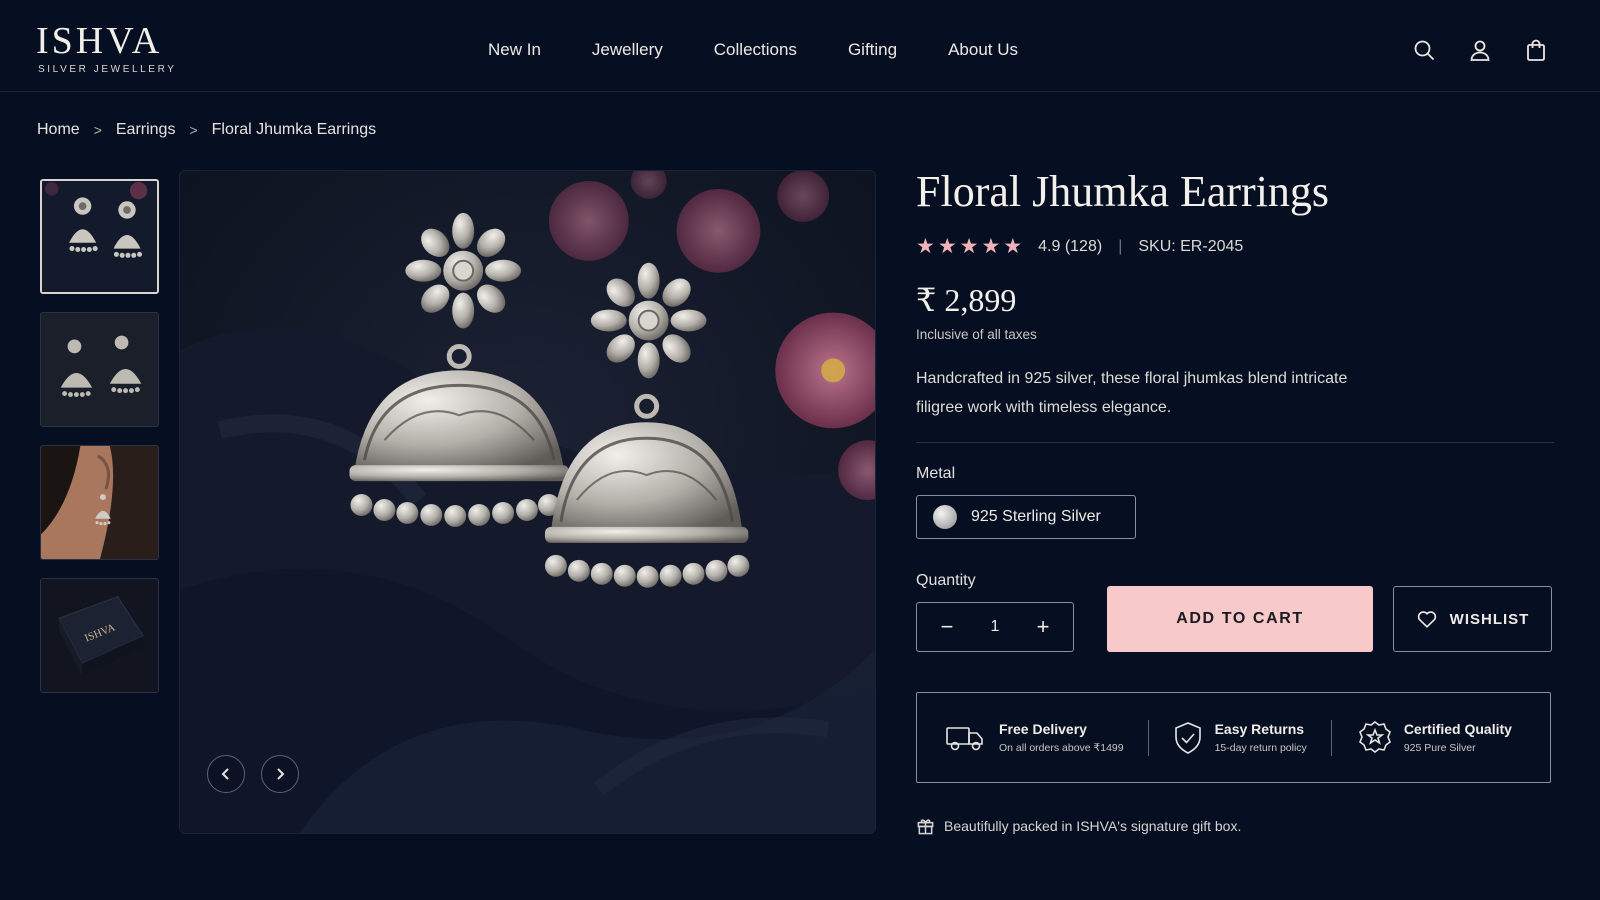 Image resolution: width=1600 pixels, height=900 pixels. What do you see at coordinates (1260, 748) in the screenshot?
I see `feature-subtitle: 15-day return policy` at bounding box center [1260, 748].